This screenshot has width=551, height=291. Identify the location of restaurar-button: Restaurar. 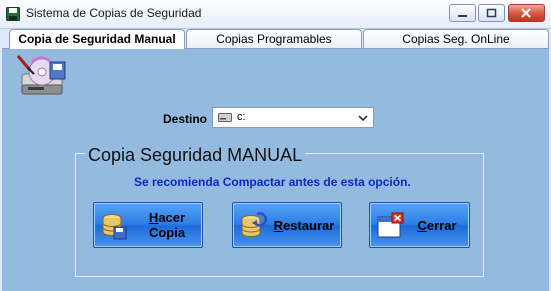
(287, 225).